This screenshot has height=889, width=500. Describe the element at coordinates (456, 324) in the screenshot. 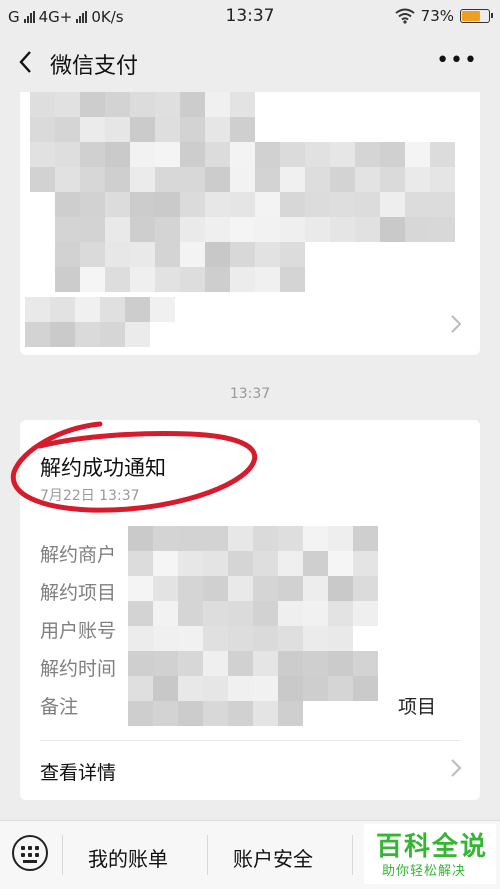

I see `chevron-right-icon` at that location.